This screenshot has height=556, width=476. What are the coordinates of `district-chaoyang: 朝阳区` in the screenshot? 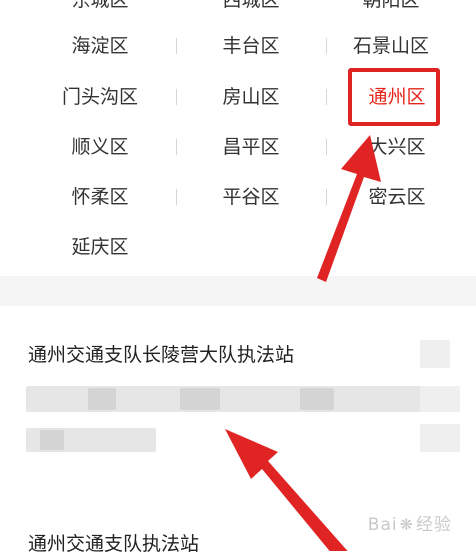 It's located at (391, 6).